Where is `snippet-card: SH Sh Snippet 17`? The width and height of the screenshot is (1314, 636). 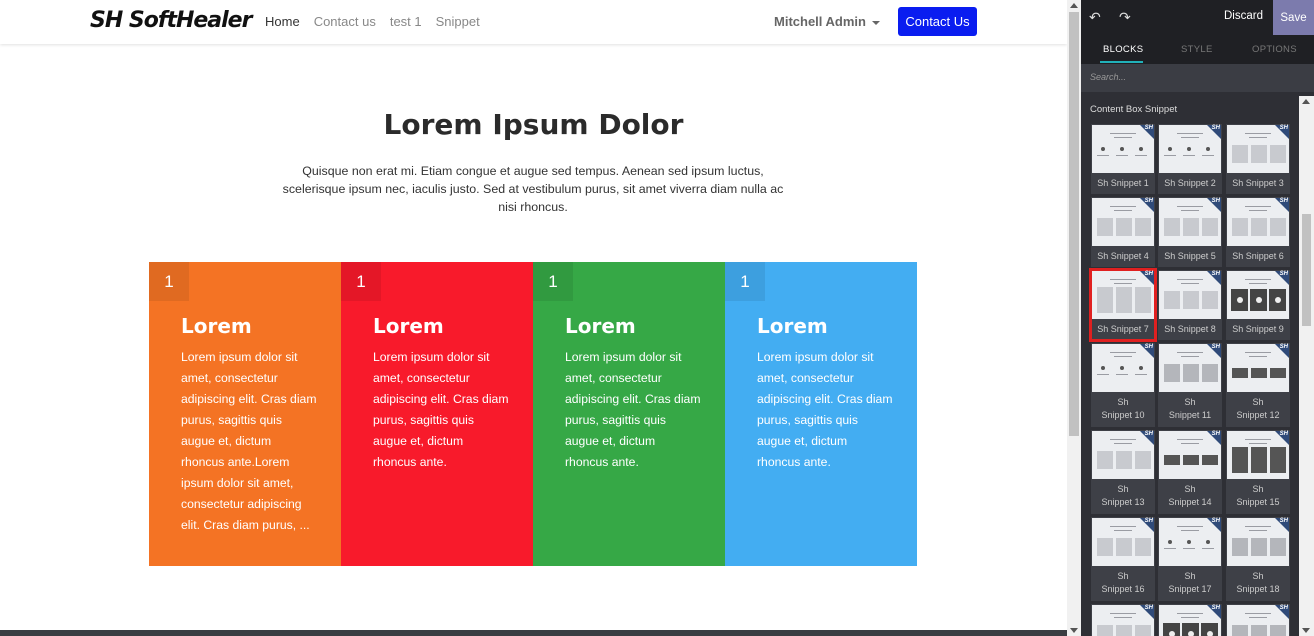
snippet-card: SH Sh Snippet 17 is located at coordinates (1190, 559).